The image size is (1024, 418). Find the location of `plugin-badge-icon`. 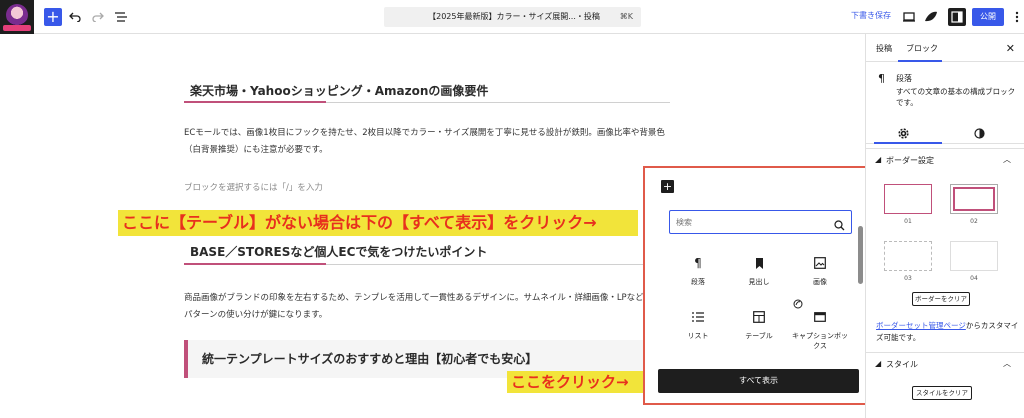

plugin-badge-icon is located at coordinates (820, 304).